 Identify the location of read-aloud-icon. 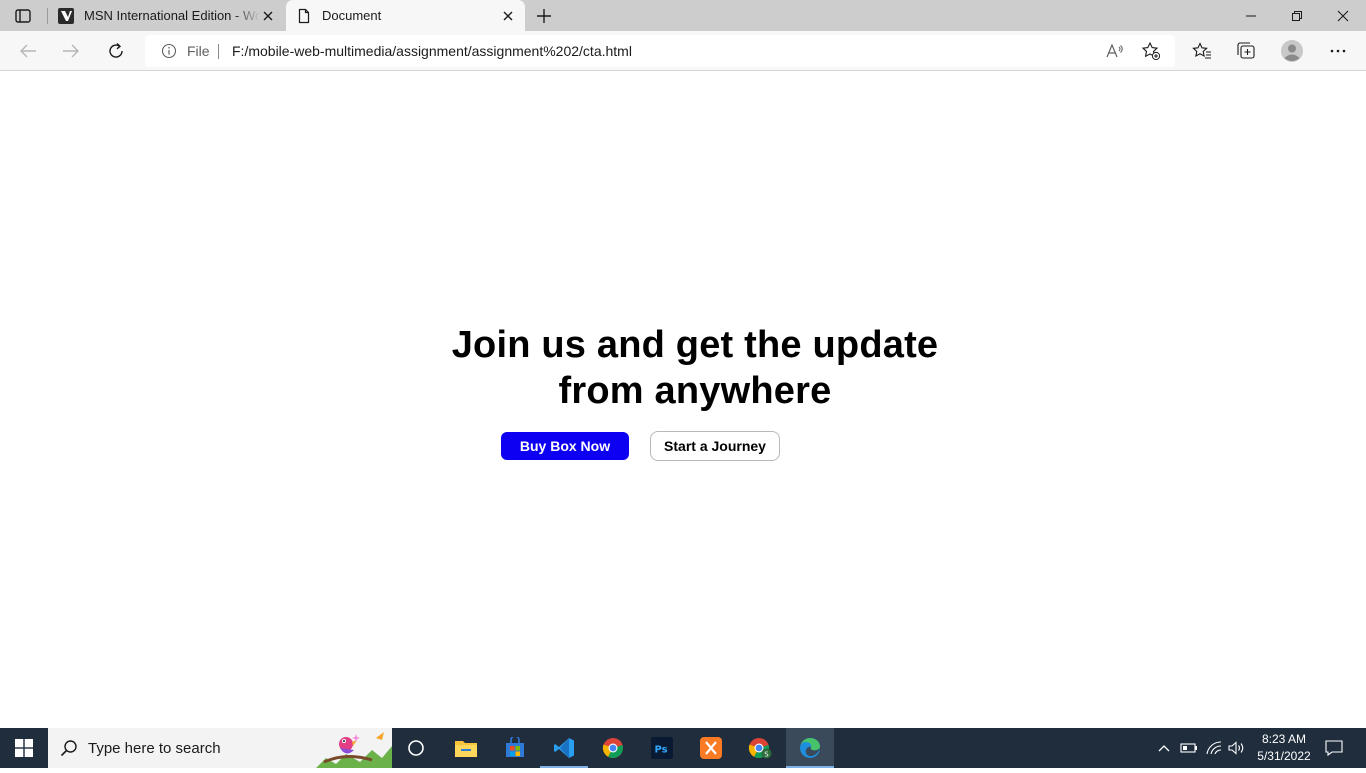
(1115, 51).